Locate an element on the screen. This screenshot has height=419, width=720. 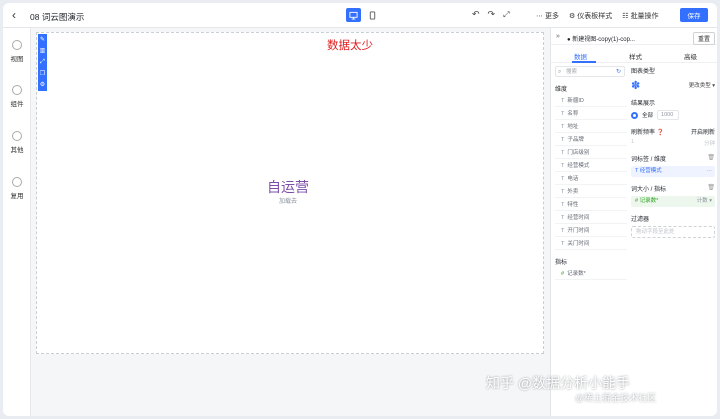
settings-icon: ⚙ is located at coordinates (42, 85).